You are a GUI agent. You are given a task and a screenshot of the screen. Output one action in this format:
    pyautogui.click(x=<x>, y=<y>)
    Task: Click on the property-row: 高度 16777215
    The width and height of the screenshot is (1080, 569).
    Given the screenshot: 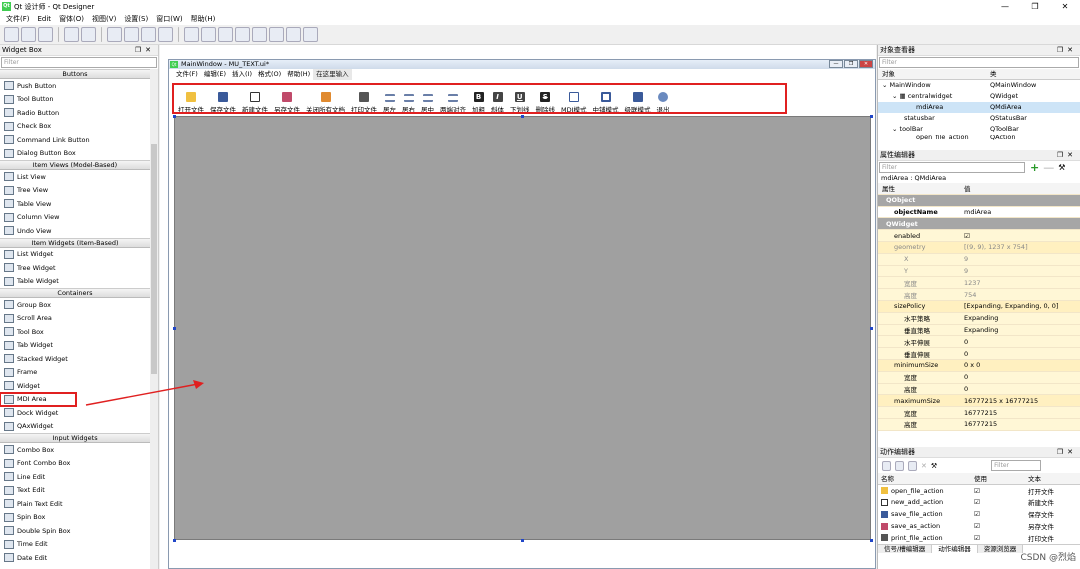 What is the action you would take?
    pyautogui.click(x=979, y=424)
    